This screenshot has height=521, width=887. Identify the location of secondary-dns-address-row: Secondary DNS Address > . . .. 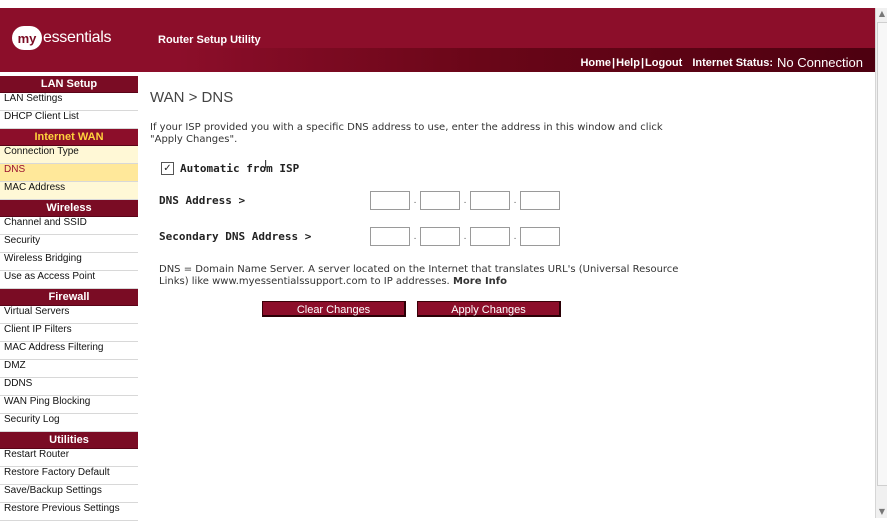
(360, 236).